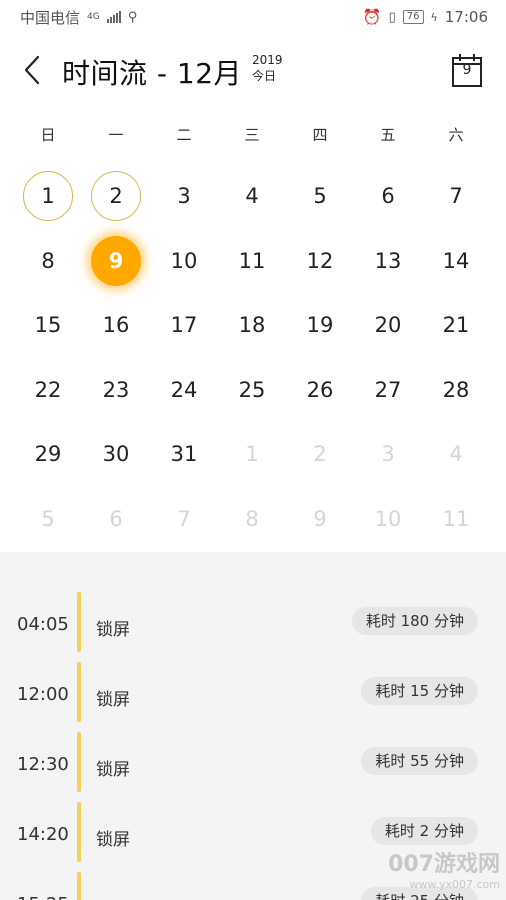 The image size is (506, 900). I want to click on calendar-day: 4, so click(252, 196).